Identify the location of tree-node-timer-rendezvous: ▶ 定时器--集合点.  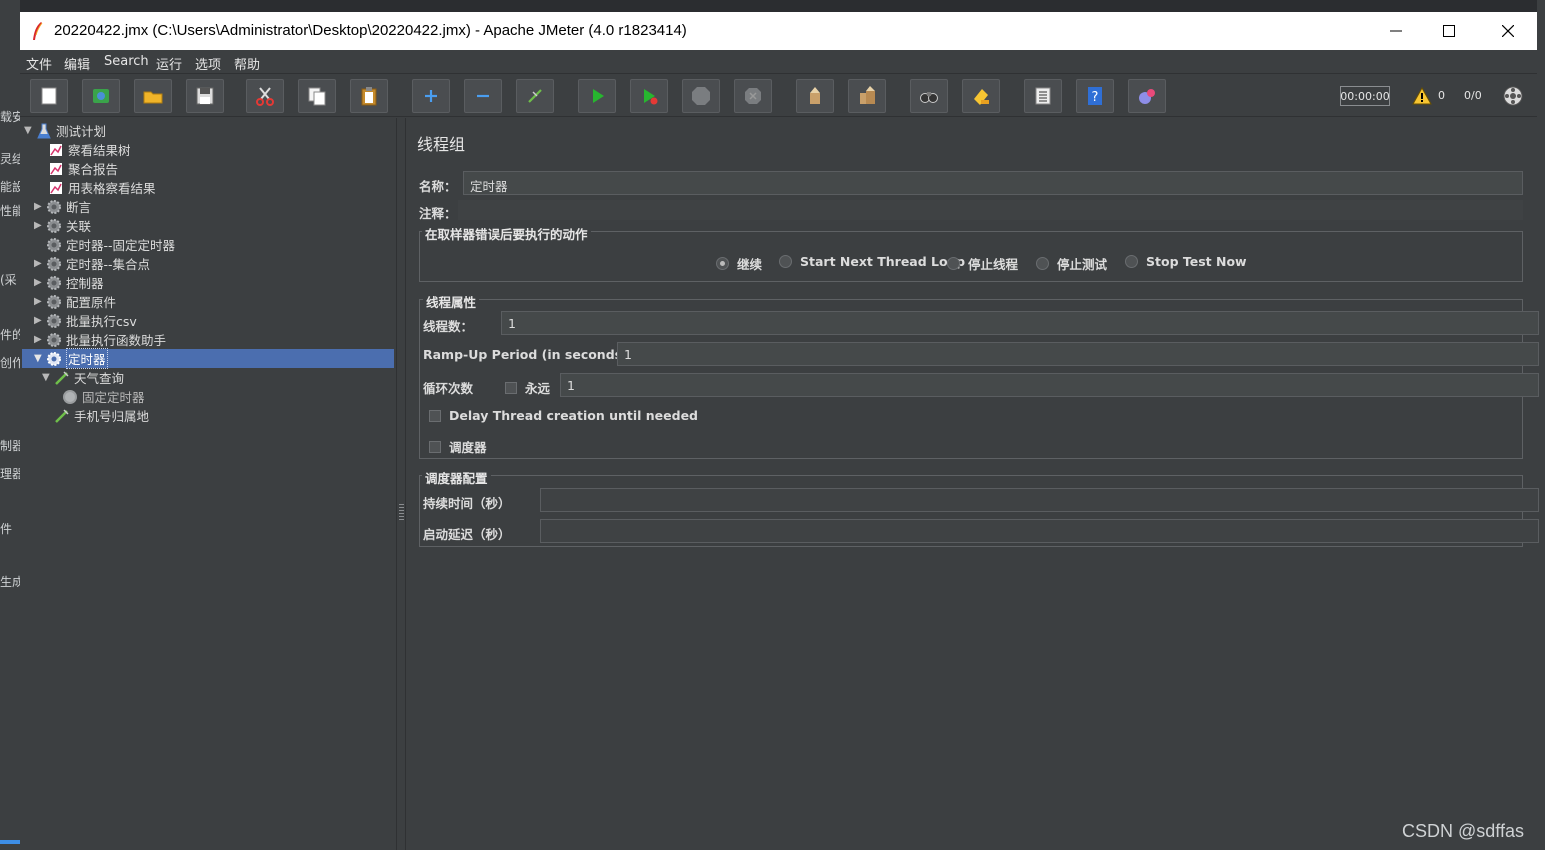
(92, 263).